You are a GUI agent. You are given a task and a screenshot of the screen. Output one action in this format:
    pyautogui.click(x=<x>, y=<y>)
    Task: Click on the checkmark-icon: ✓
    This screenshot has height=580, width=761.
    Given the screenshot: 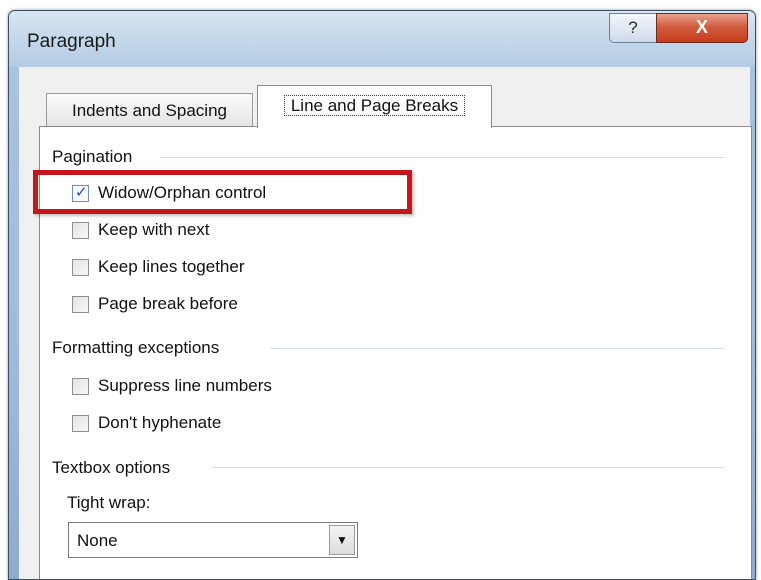 What is the action you would take?
    pyautogui.click(x=81, y=192)
    